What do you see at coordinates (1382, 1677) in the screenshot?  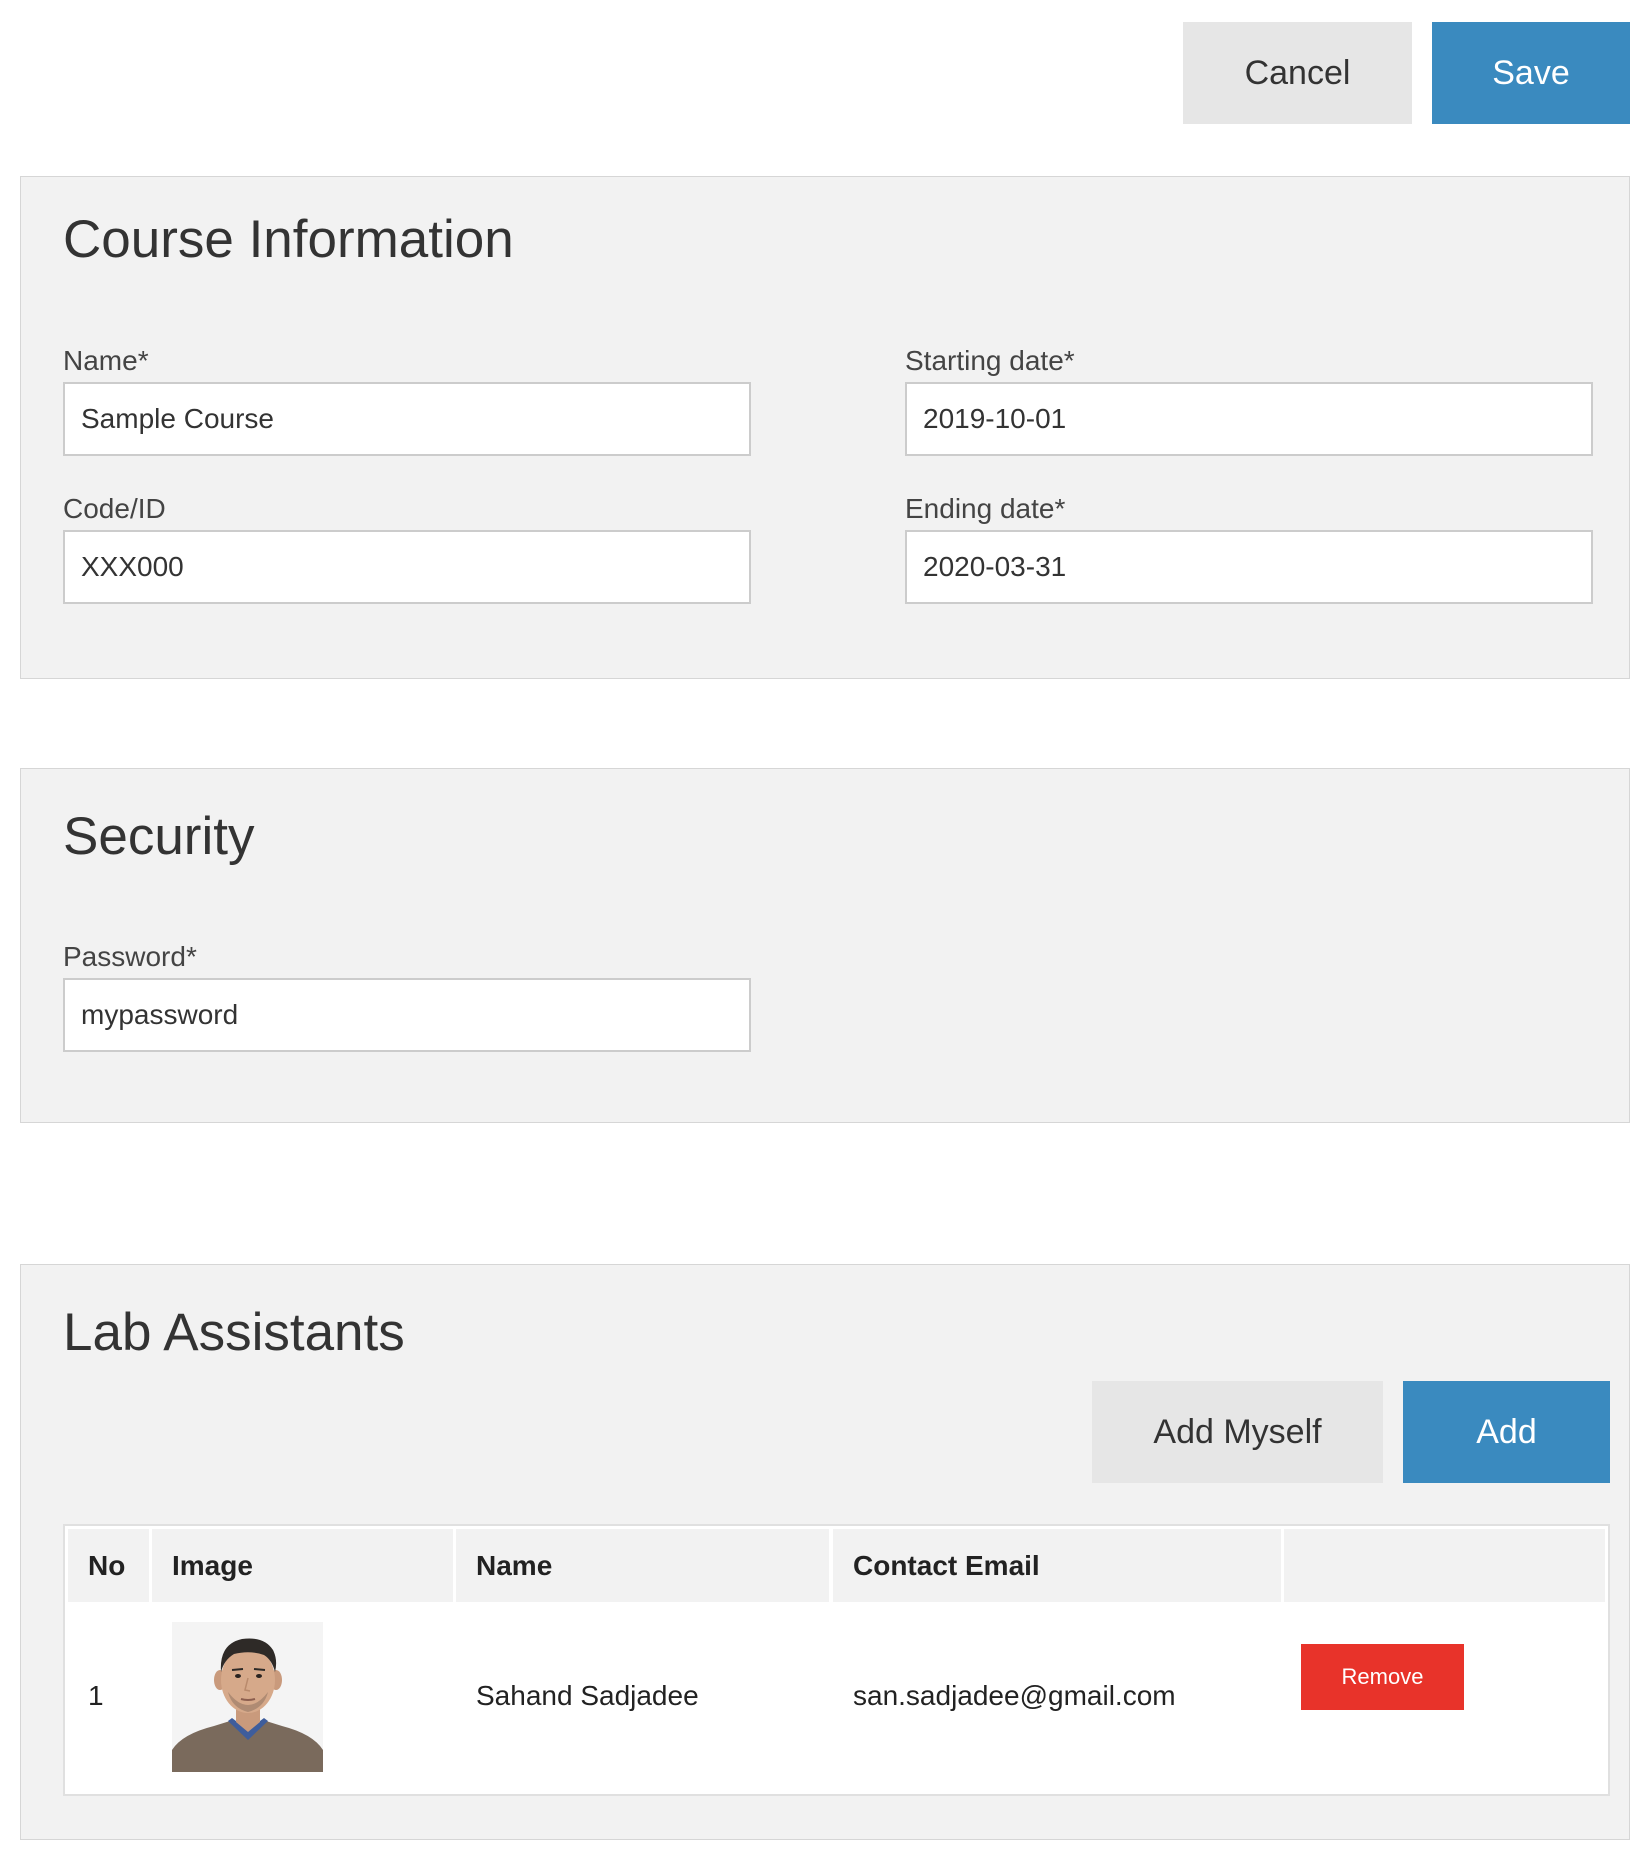 I see `remove-button: Remove` at bounding box center [1382, 1677].